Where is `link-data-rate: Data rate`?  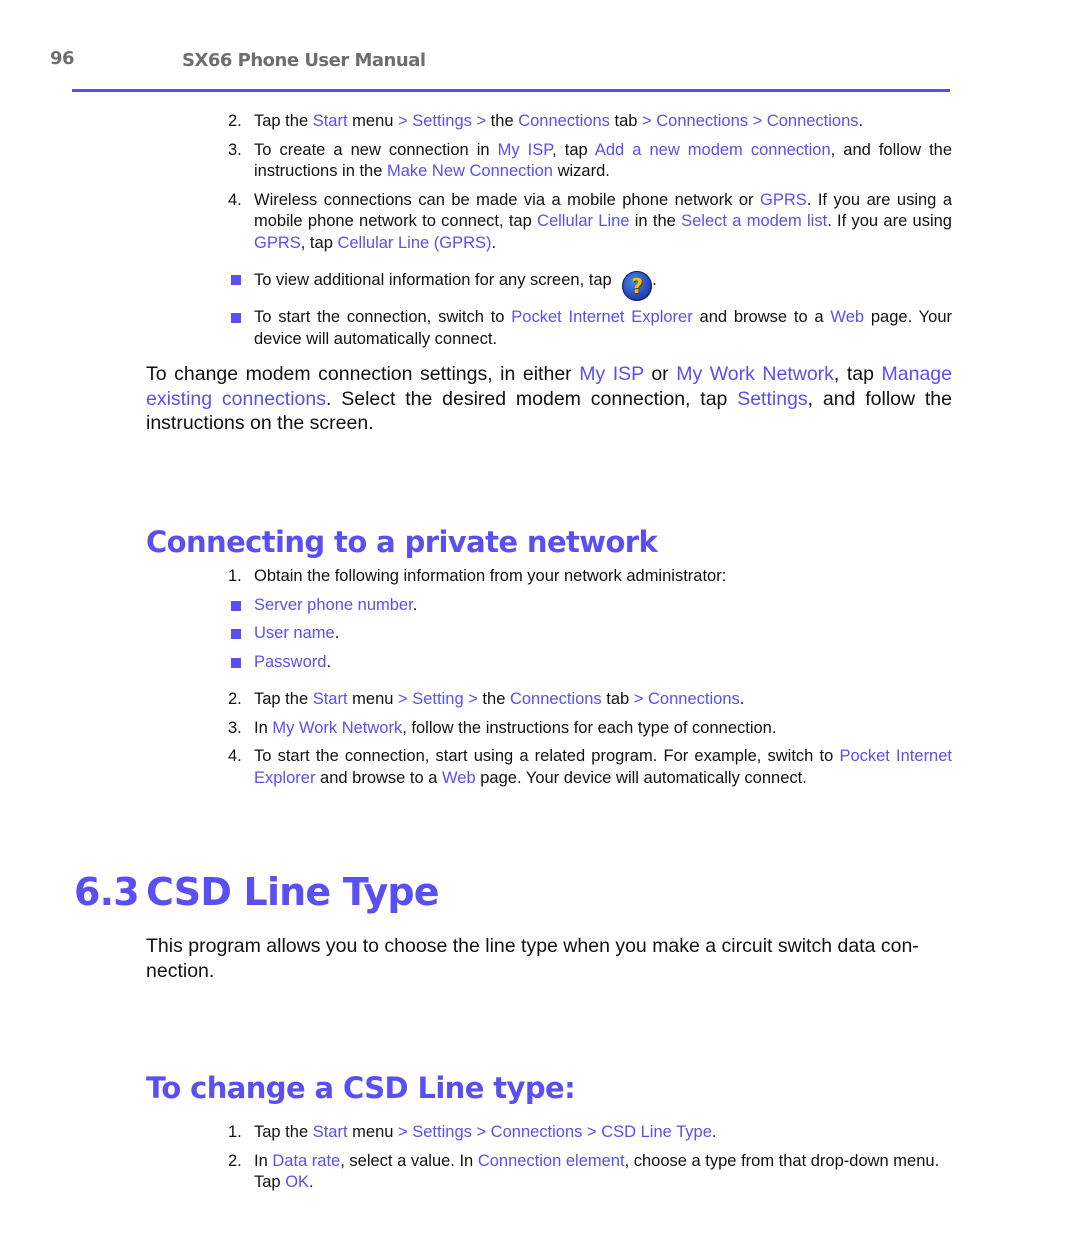
link-data-rate: Data rate is located at coordinates (306, 1161).